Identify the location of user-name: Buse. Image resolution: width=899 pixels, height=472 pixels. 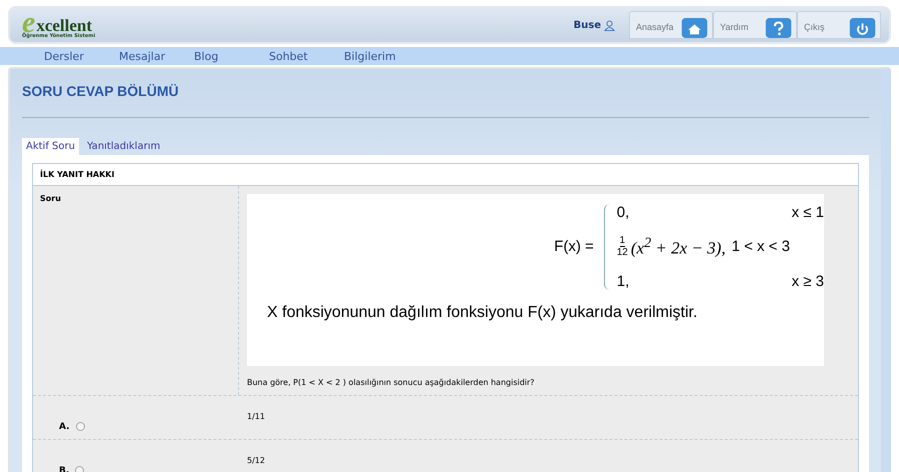
(587, 25).